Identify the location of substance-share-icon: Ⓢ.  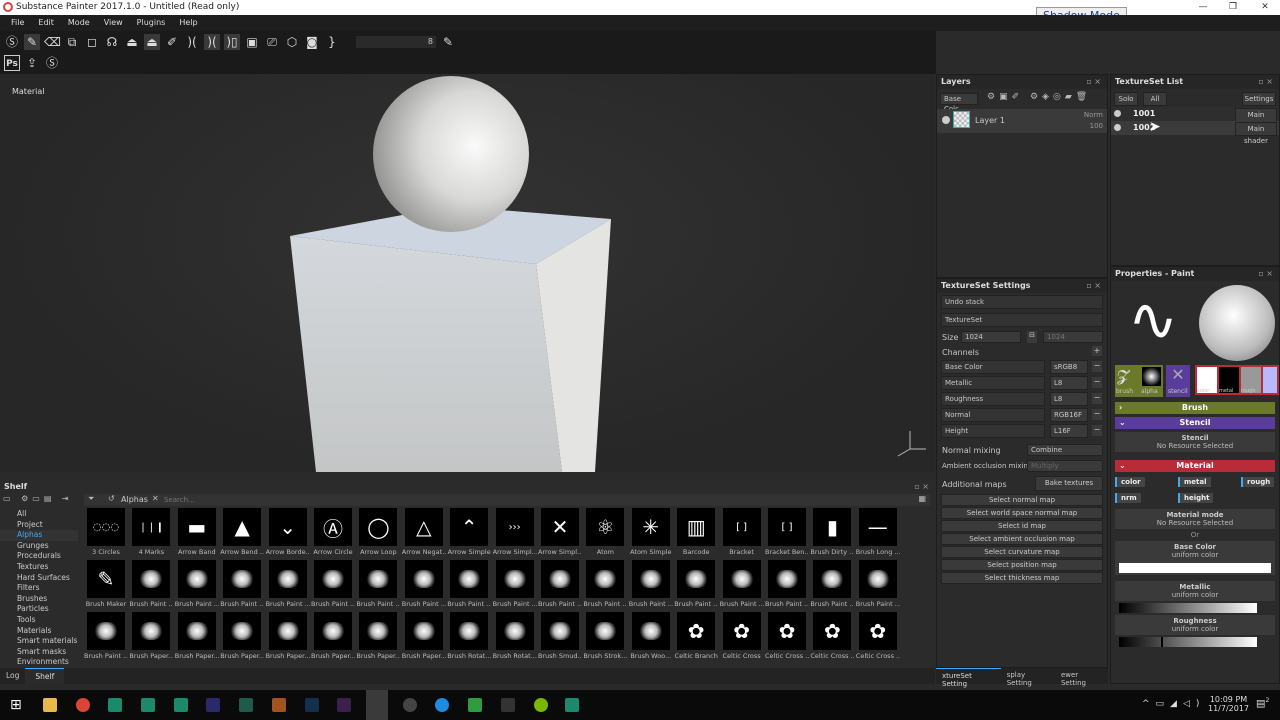
(52, 63).